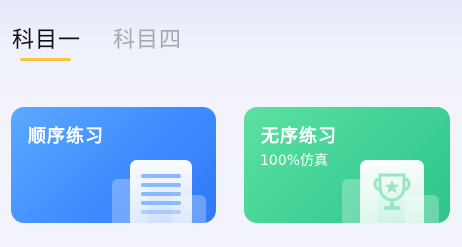 The height and width of the screenshot is (247, 462). Describe the element at coordinates (299, 136) in the screenshot. I see `random-practice-title: 无序练习` at that location.